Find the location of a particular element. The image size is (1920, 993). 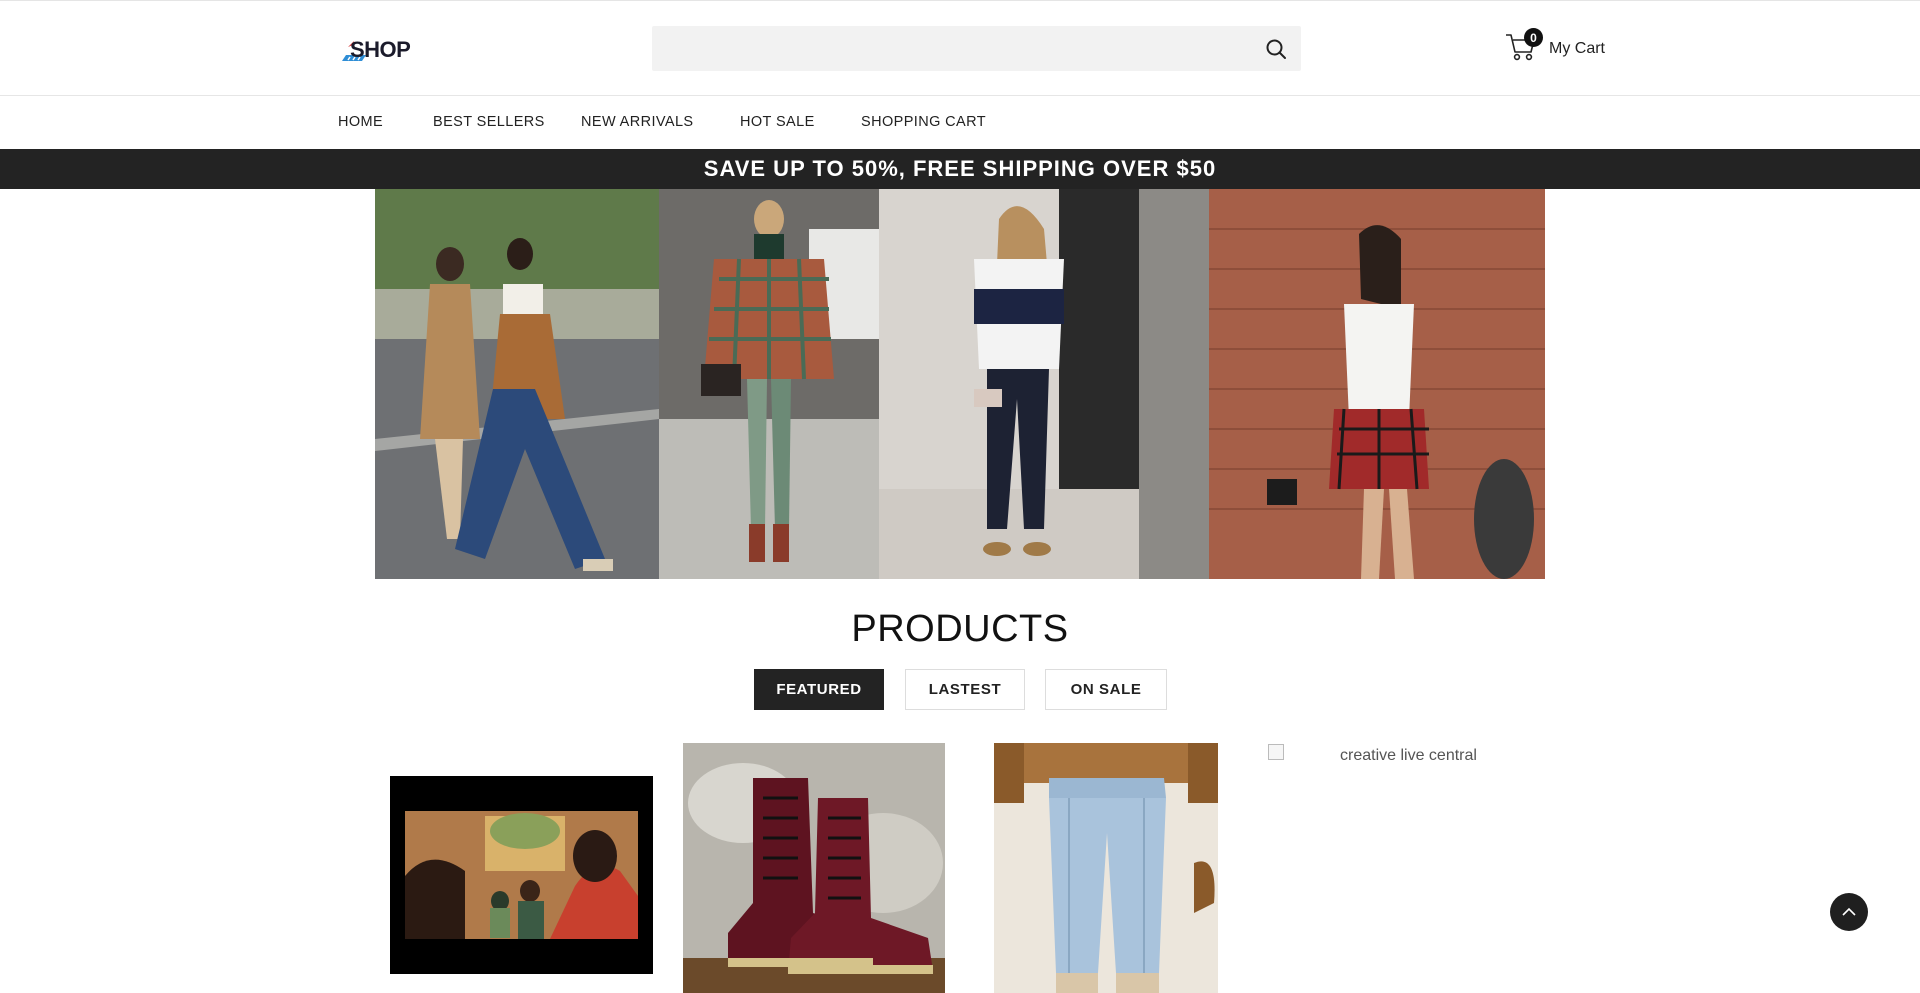

tab-featured: FEATURED is located at coordinates (819, 689).